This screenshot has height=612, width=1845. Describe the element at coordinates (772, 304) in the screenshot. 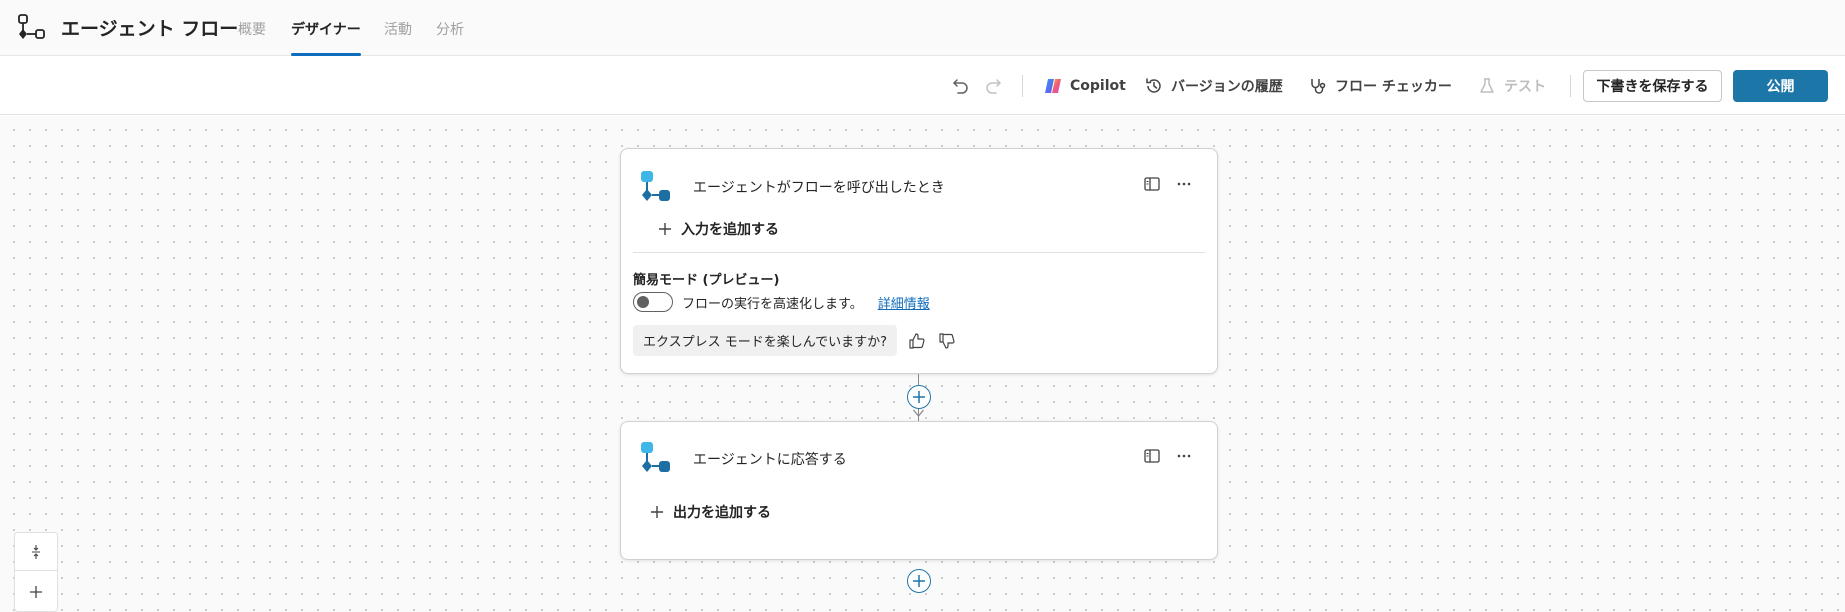

I see `toggle-description: フローの実行を高速化します。` at that location.